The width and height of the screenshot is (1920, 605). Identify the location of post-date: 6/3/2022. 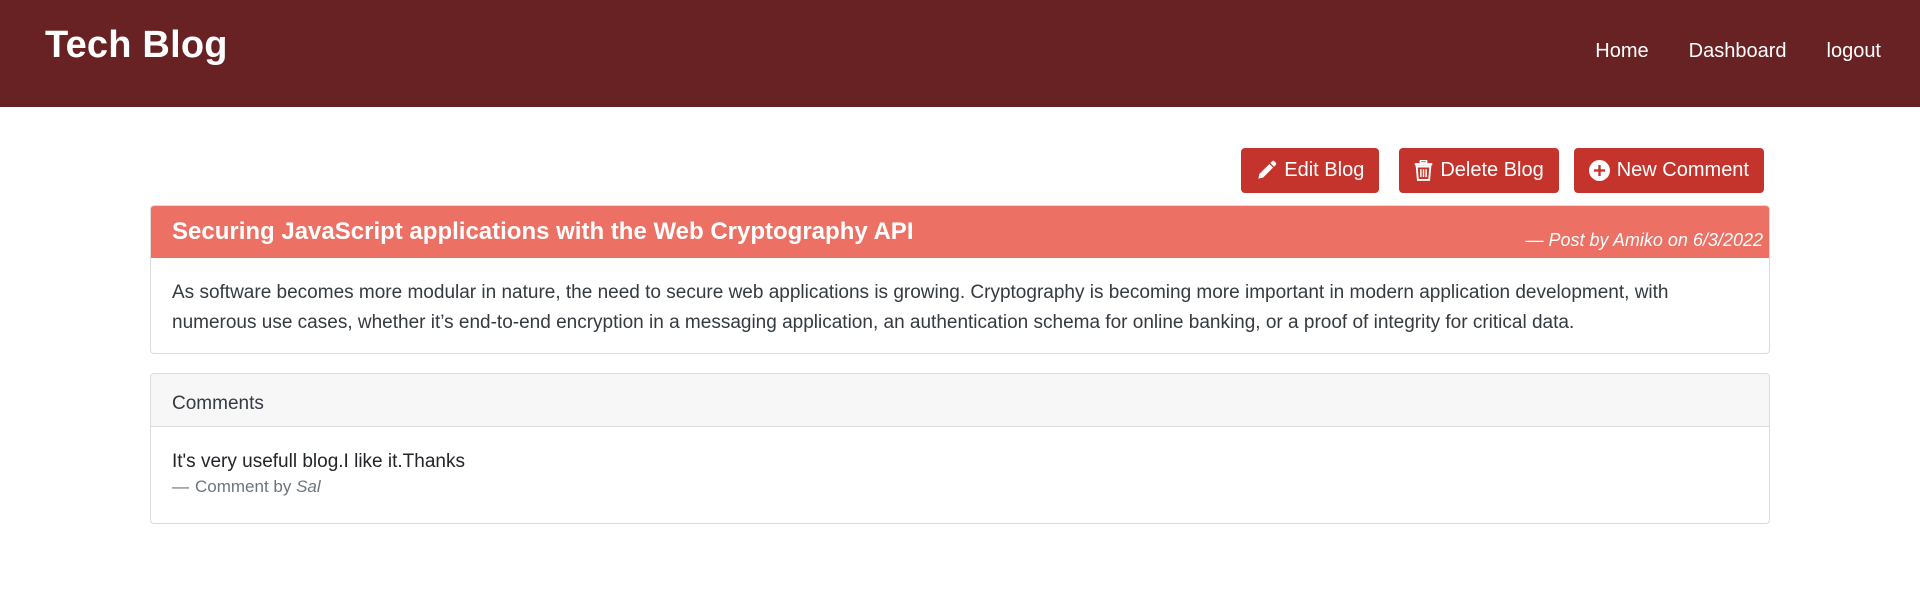
(1727, 240).